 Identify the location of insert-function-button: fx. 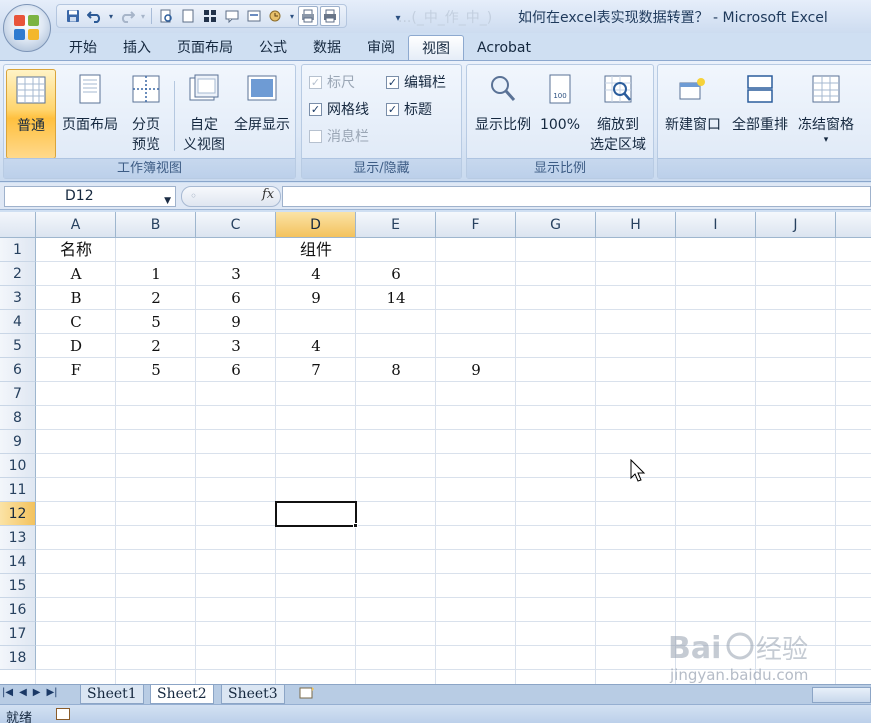
(268, 194).